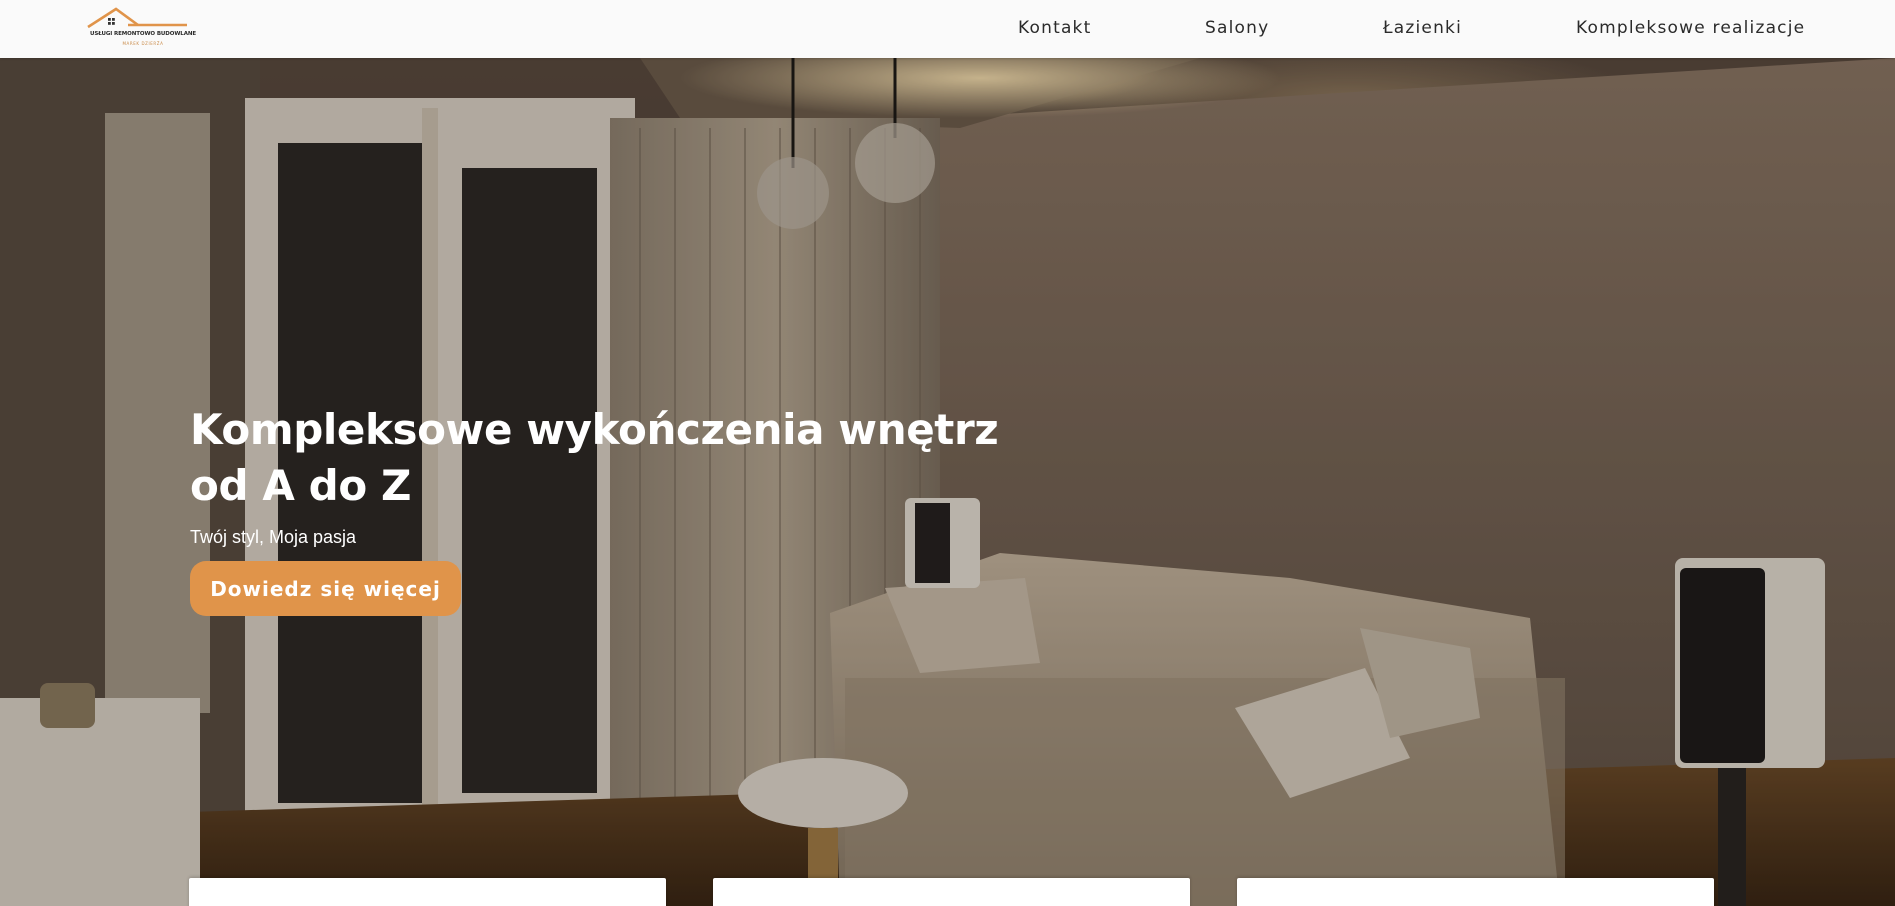 The width and height of the screenshot is (1895, 906). I want to click on logo-name: USŁUGI REMONTOWO BUDOWLANE, so click(143, 34).